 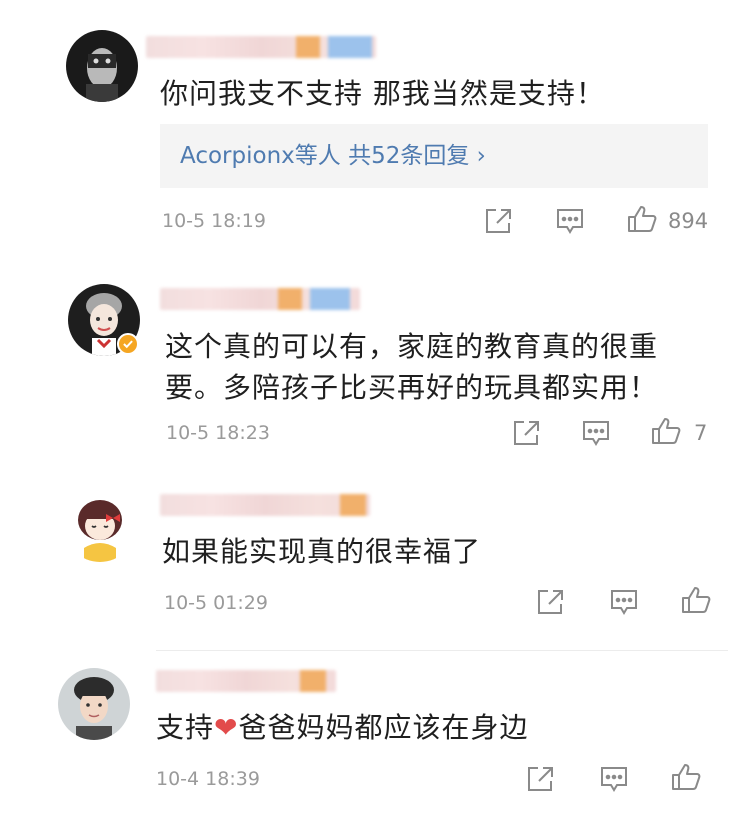 I want to click on comment-divider, so click(x=442, y=650).